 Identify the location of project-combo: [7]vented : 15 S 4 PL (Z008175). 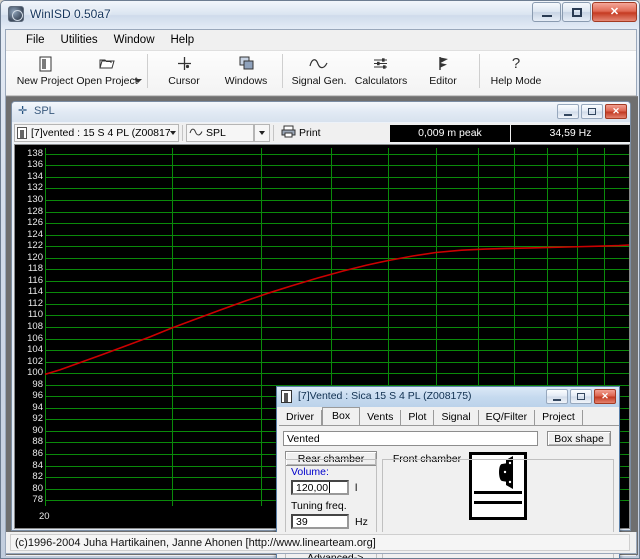
(96, 133).